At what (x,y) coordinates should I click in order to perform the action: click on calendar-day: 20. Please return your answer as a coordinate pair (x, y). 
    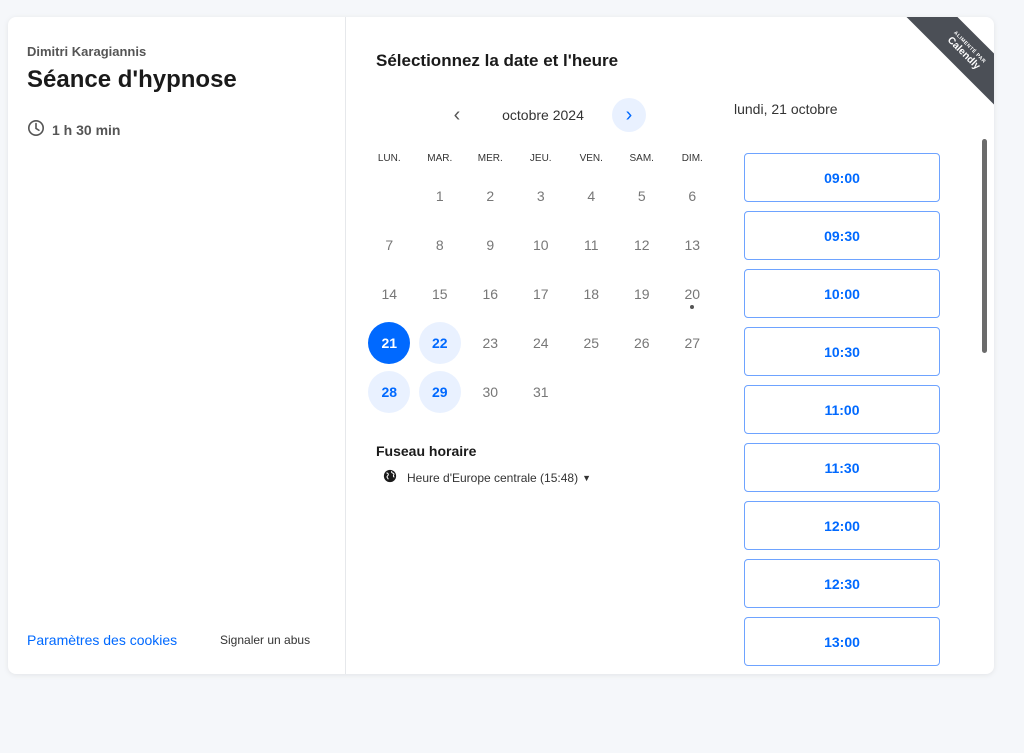
    Looking at the image, I should click on (692, 293).